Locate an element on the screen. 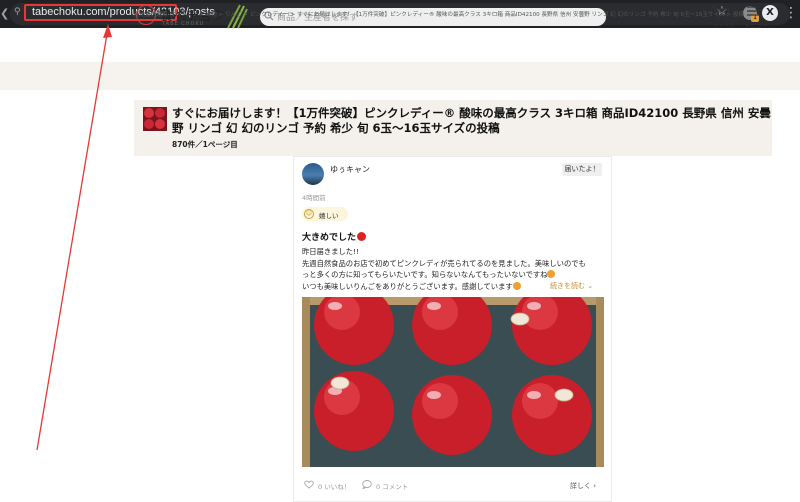  post-title: 大きめでした is located at coordinates (334, 236).